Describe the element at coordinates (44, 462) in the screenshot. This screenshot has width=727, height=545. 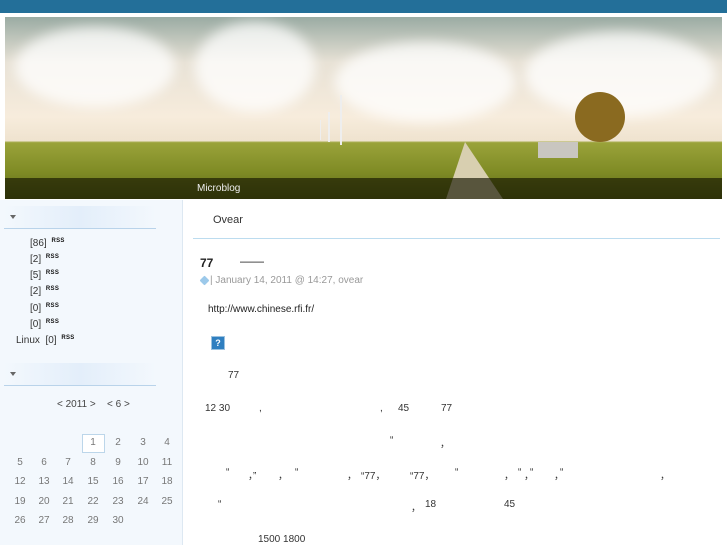
I see `calendar-day: 6` at that location.